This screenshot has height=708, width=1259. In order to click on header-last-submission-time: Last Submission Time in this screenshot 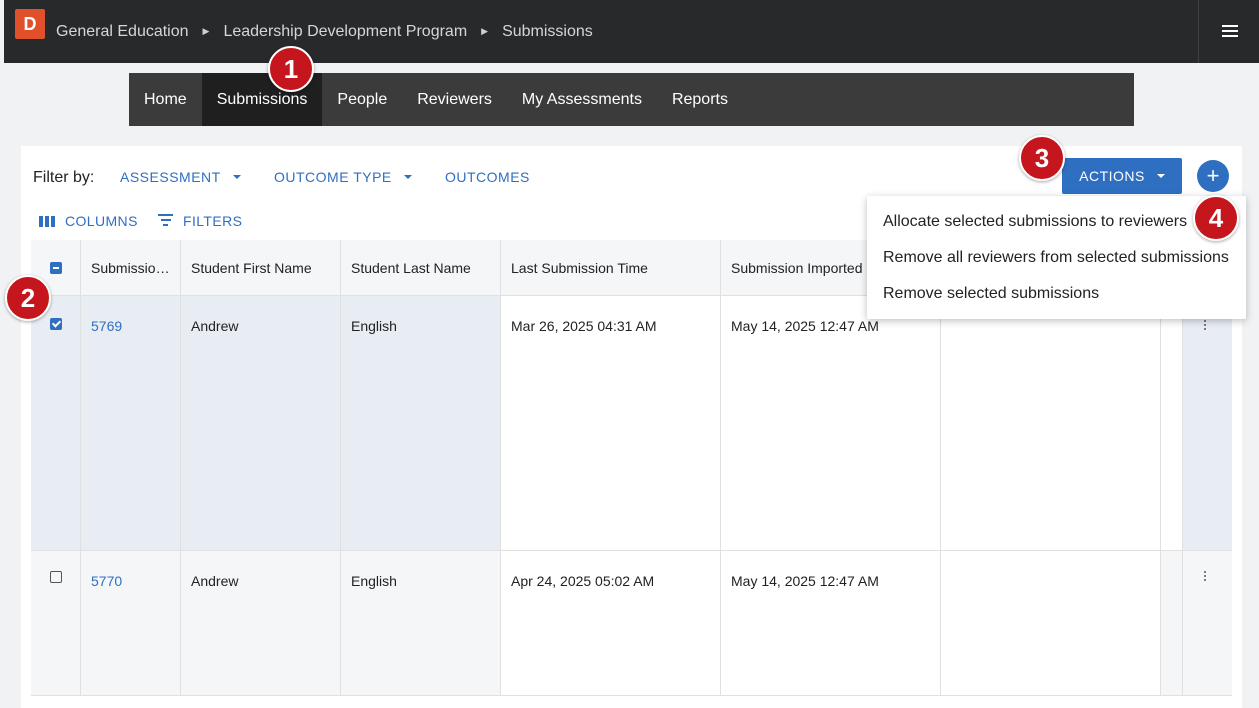, I will do `click(611, 267)`.